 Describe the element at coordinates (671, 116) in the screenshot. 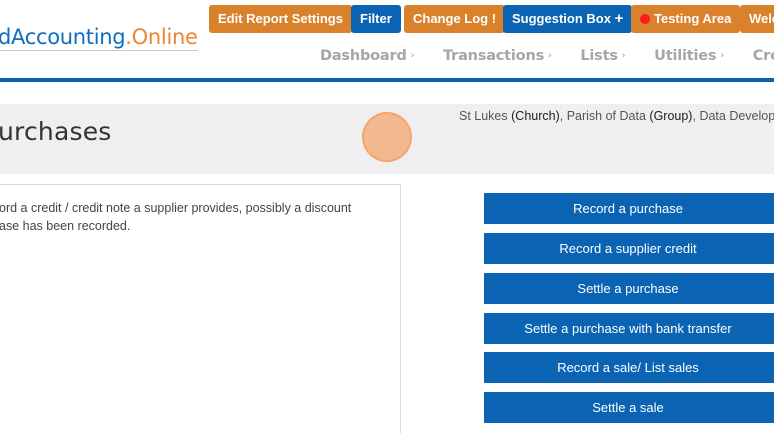

I see `org-type: (Group)` at that location.